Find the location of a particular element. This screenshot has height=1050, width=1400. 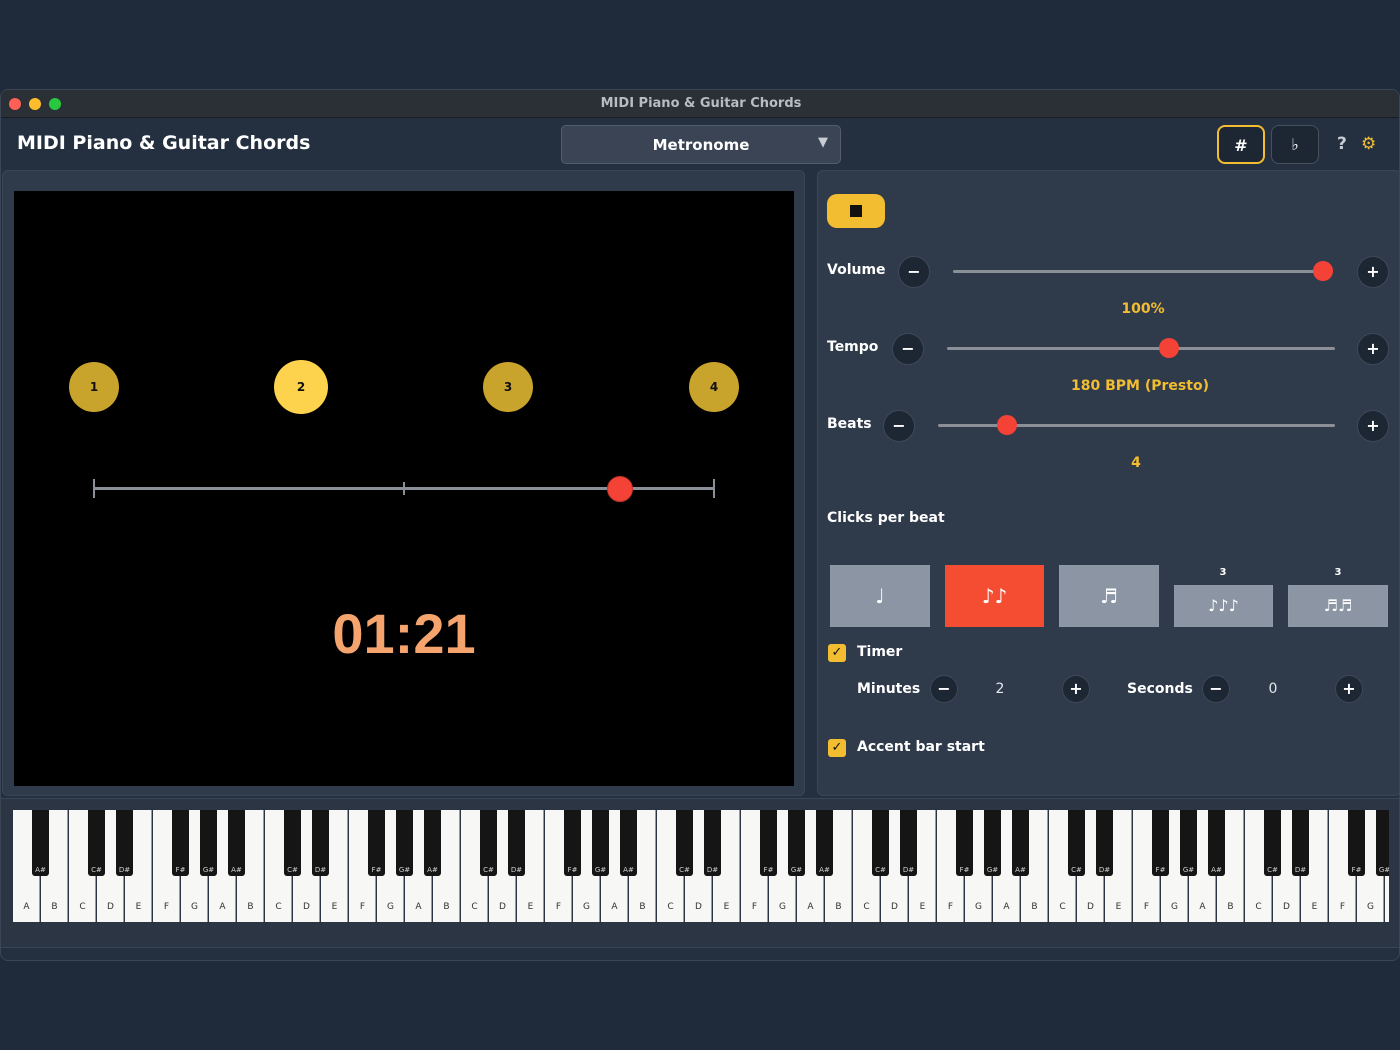

triplet-badge: 3 is located at coordinates (1223, 572).